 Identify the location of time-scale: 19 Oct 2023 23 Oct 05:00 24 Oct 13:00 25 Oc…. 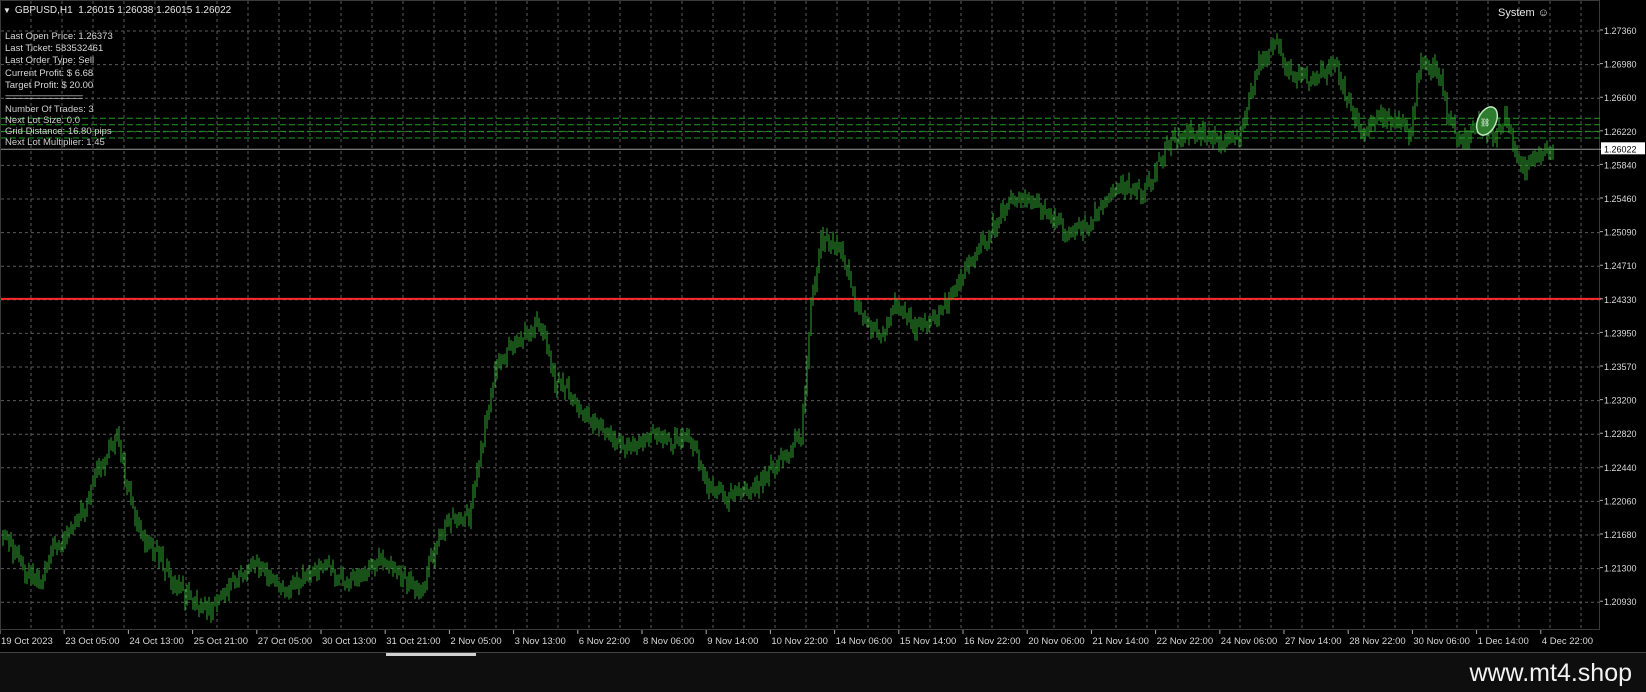
(800, 641).